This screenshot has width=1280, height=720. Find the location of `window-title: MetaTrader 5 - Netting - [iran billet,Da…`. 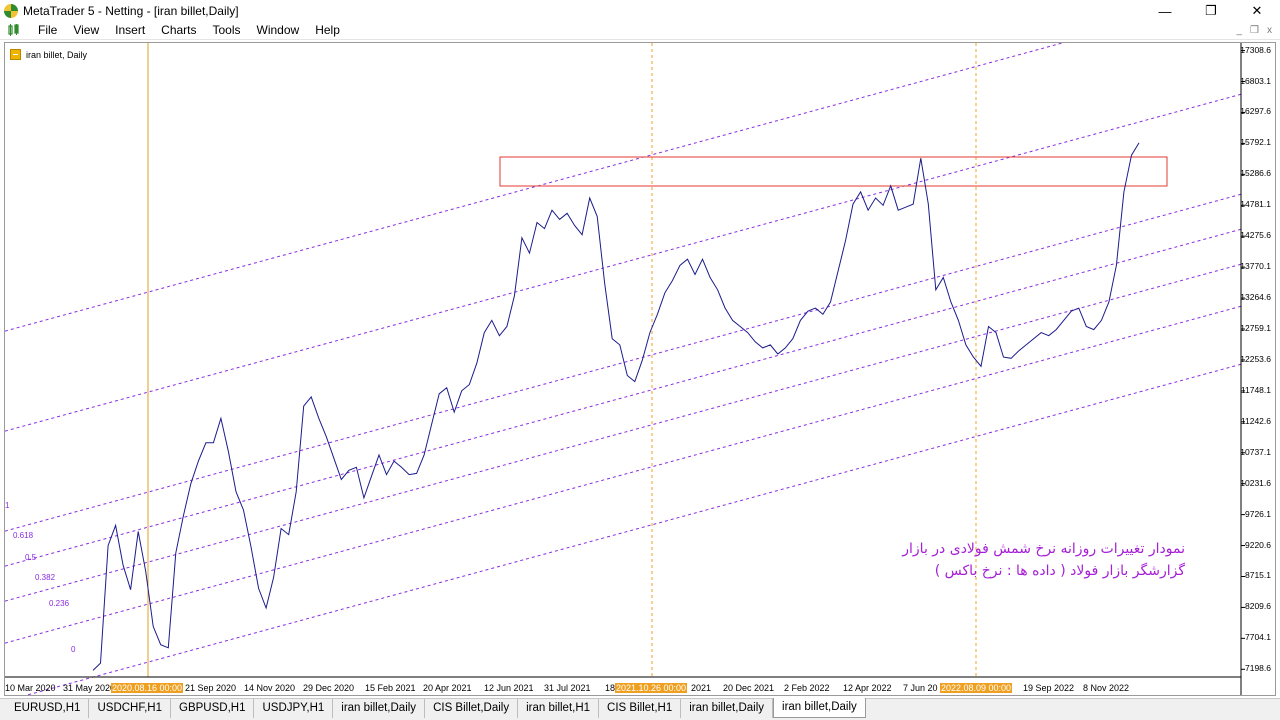

window-title: MetaTrader 5 - Netting - [iran billet,Da… is located at coordinates (131, 11).